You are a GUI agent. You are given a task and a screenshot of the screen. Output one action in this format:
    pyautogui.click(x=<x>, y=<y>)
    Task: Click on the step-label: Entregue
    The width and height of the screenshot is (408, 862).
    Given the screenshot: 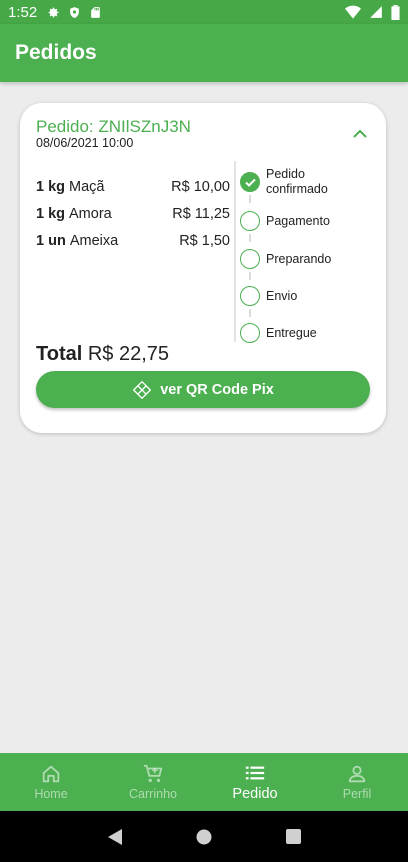 What is the action you would take?
    pyautogui.click(x=291, y=332)
    